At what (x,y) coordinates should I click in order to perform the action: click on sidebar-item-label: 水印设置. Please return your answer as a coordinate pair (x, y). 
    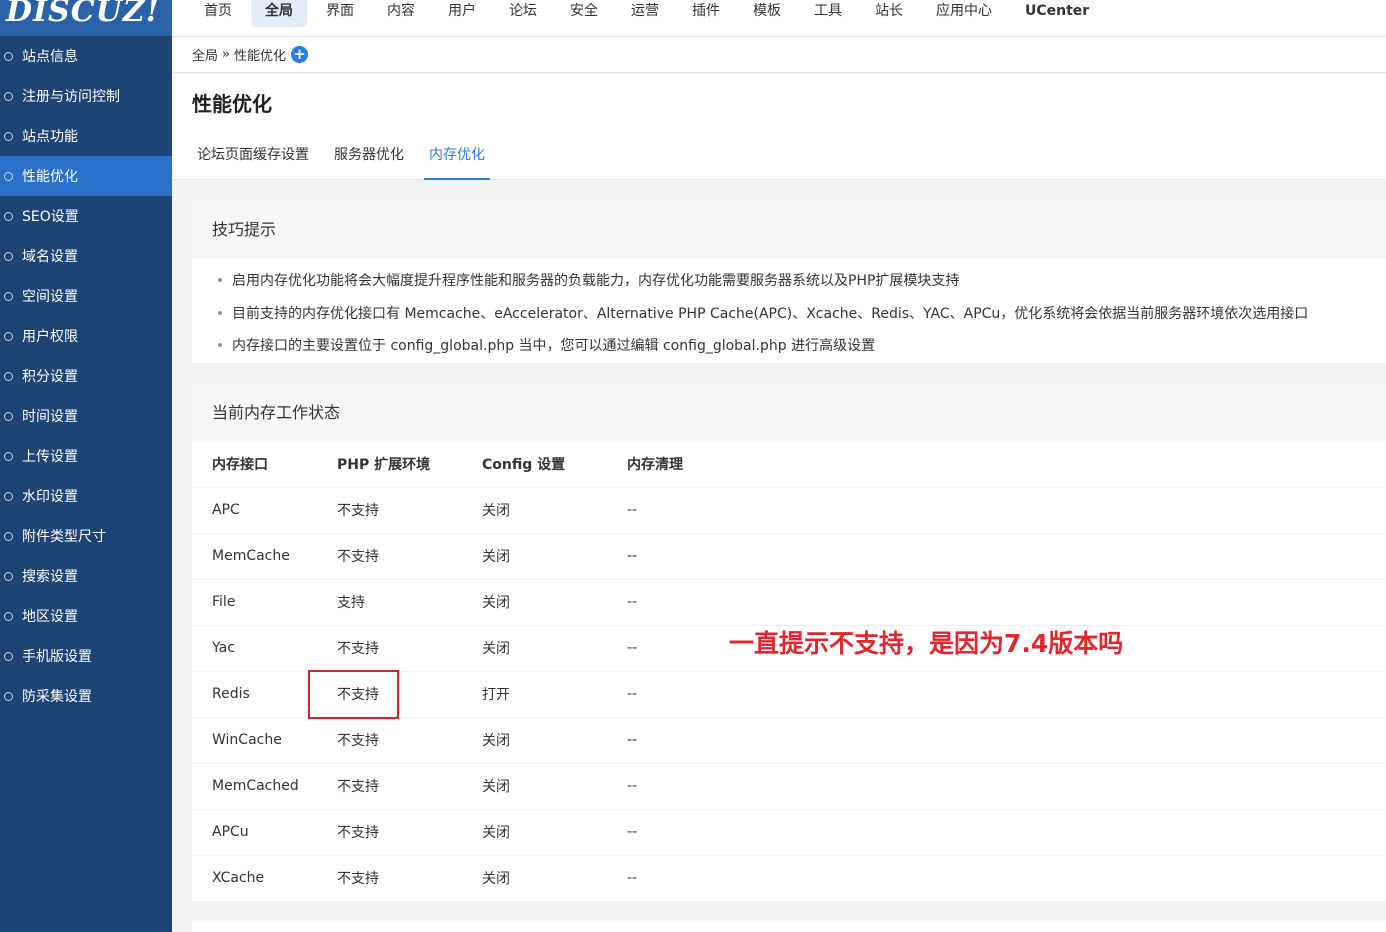
    Looking at the image, I should click on (50, 497).